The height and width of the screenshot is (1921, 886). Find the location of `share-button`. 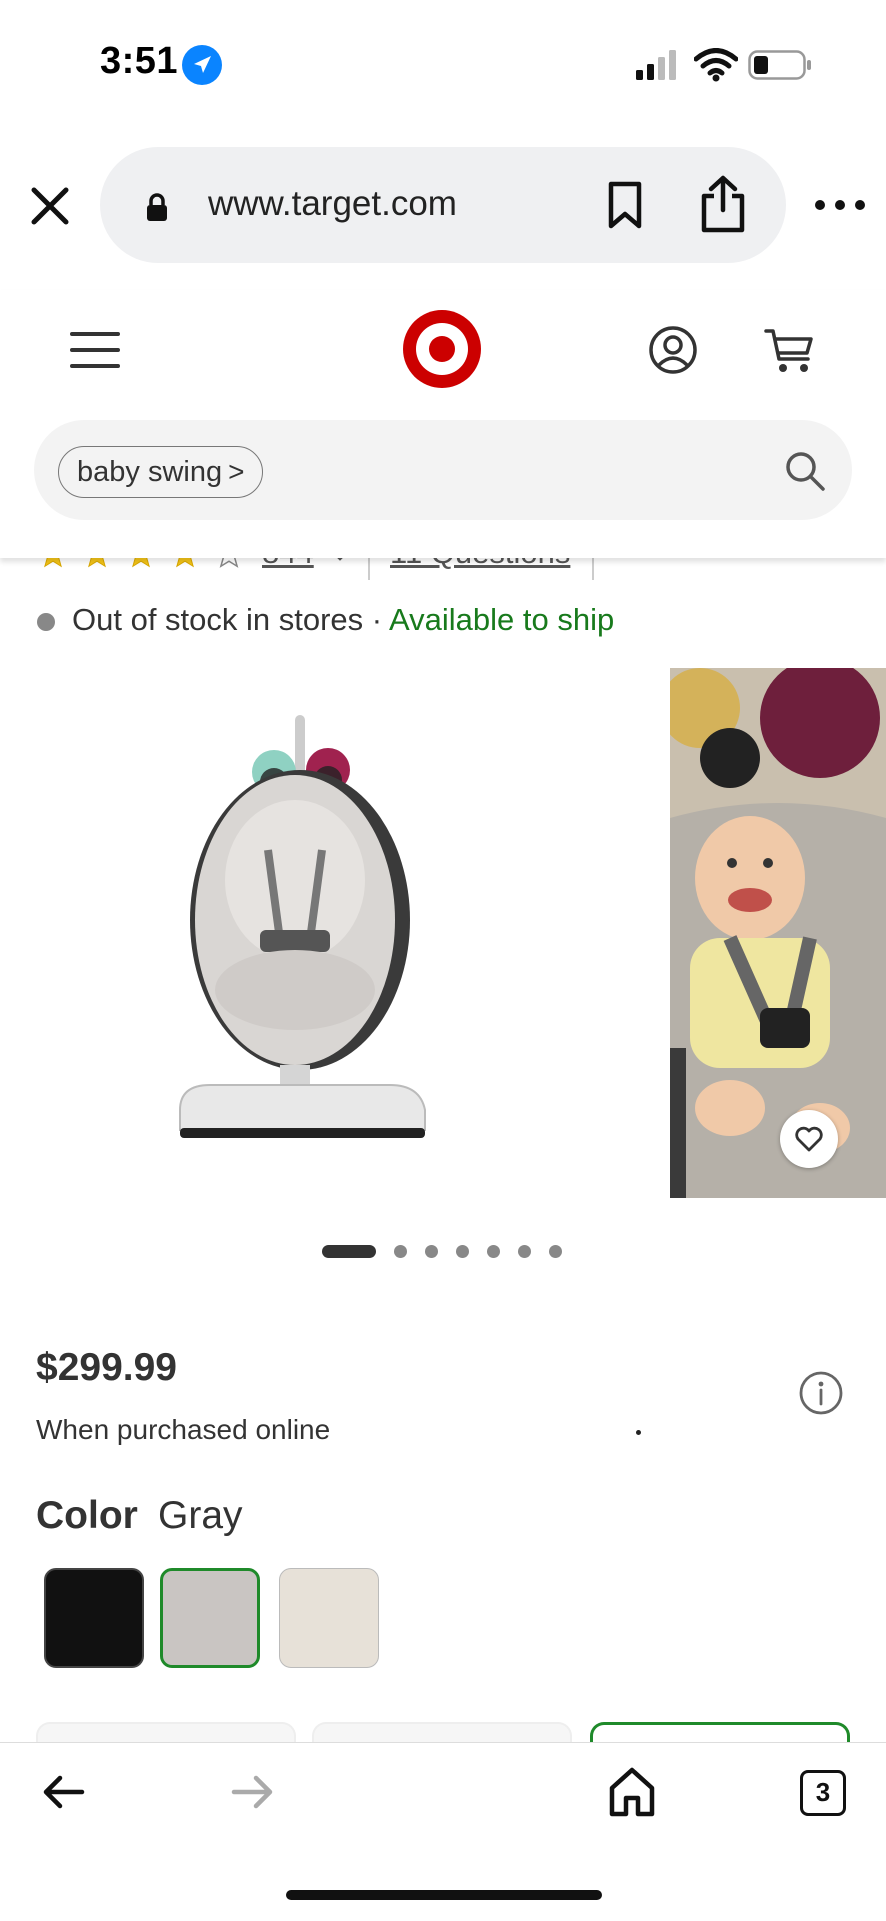

share-button is located at coordinates (723, 204).